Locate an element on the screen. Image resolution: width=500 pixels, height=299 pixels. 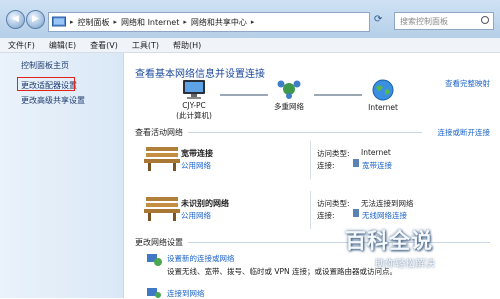
map-internet: Internet is located at coordinates (383, 95).